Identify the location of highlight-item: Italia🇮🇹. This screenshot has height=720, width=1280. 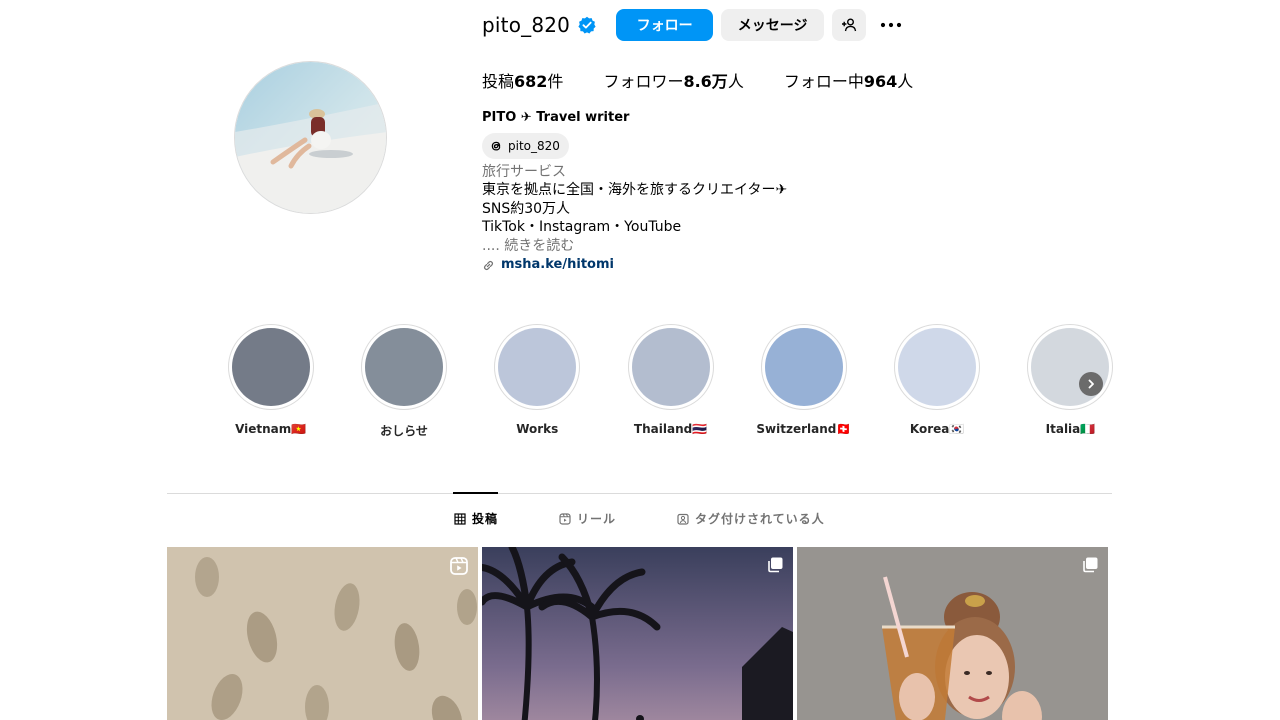
(1070, 381).